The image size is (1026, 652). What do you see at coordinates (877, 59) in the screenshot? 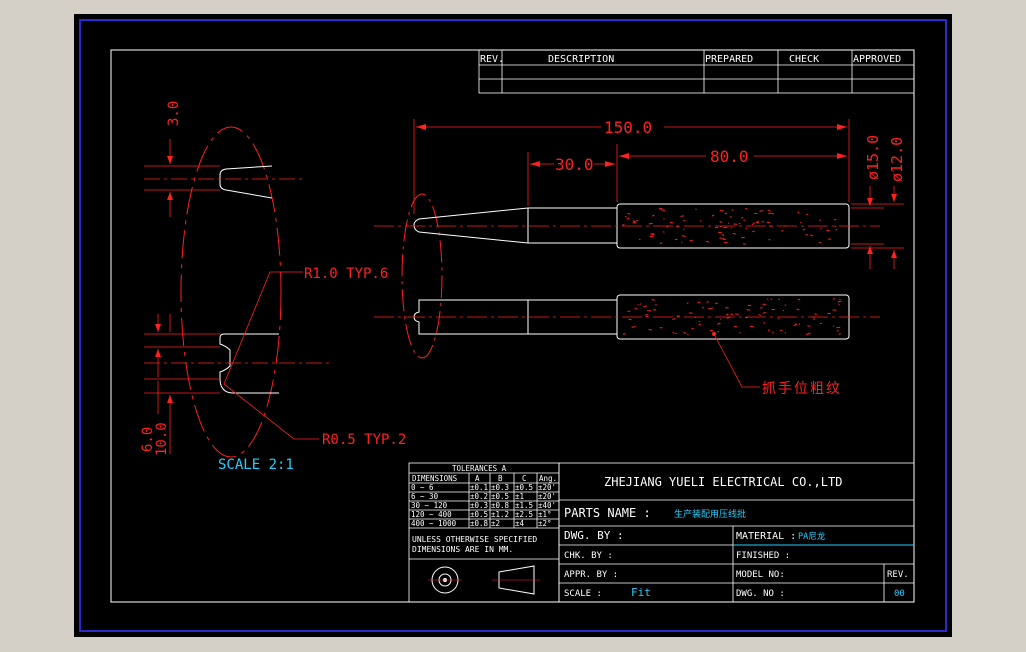
I see `approved-header: APPROVED` at bounding box center [877, 59].